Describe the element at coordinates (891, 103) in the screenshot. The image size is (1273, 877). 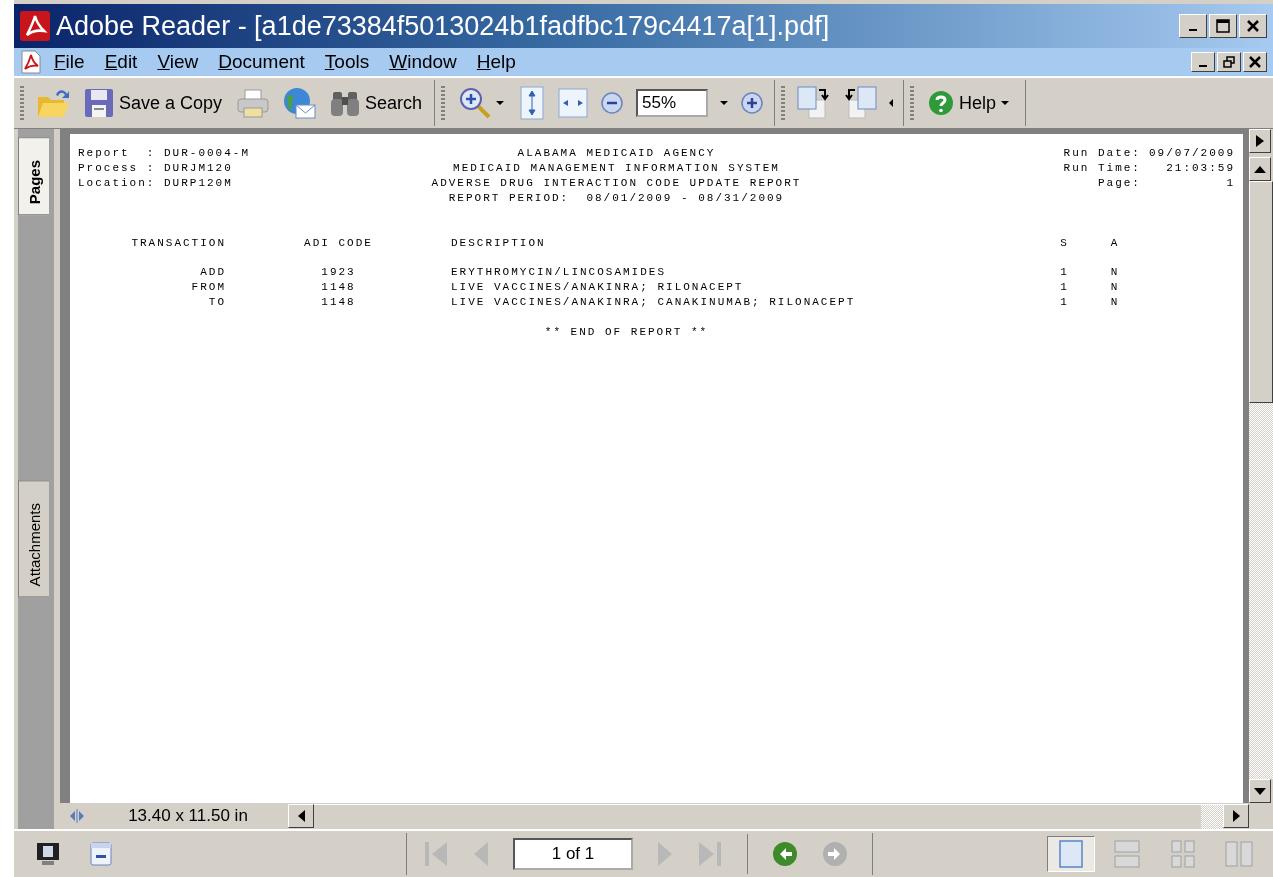
I see `expand-arrow-icon` at that location.